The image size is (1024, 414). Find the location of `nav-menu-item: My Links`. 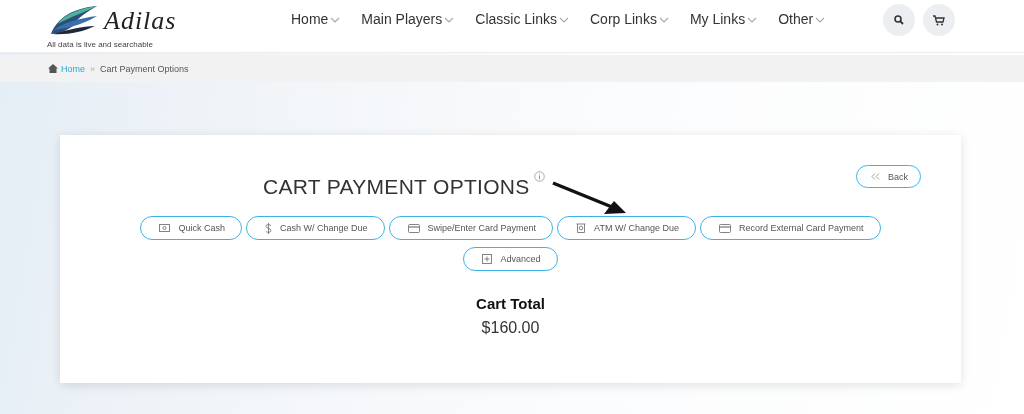

nav-menu-item: My Links is located at coordinates (723, 19).